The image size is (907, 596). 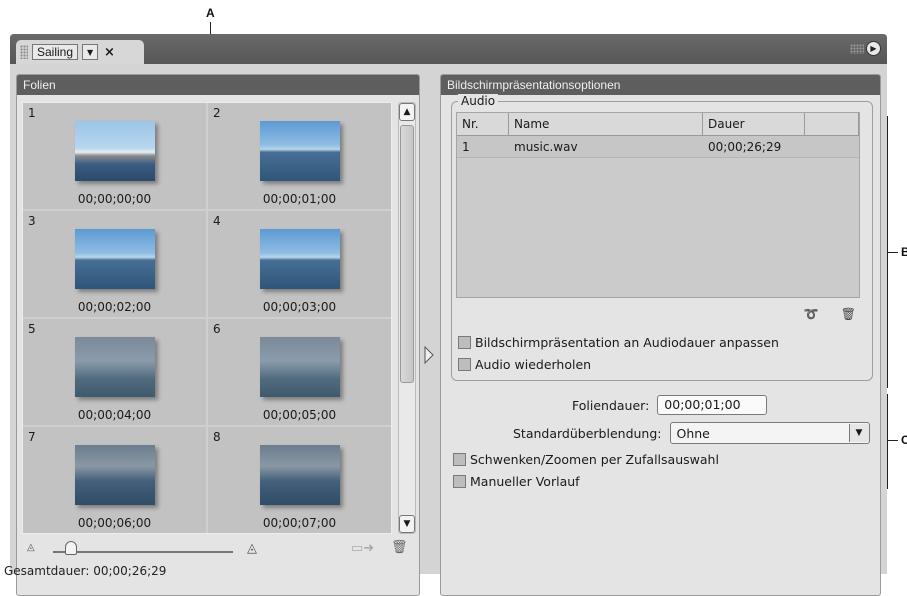 I want to click on slide-timecode: 00;00;05;00, so click(x=299, y=415).